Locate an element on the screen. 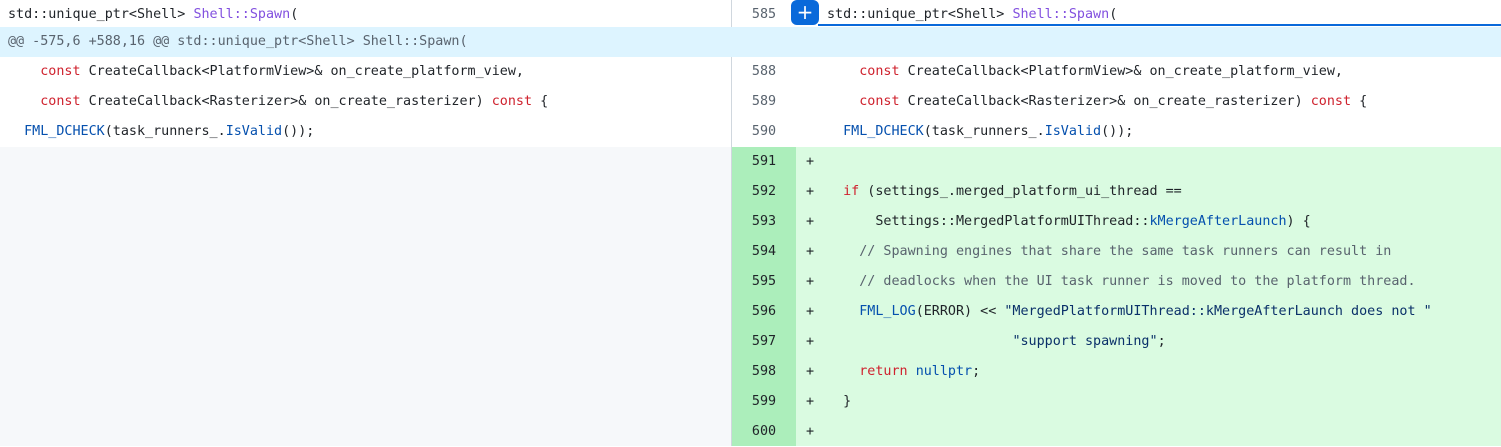 This screenshot has height=447, width=1501. code-token-constant: nullptr is located at coordinates (944, 371).